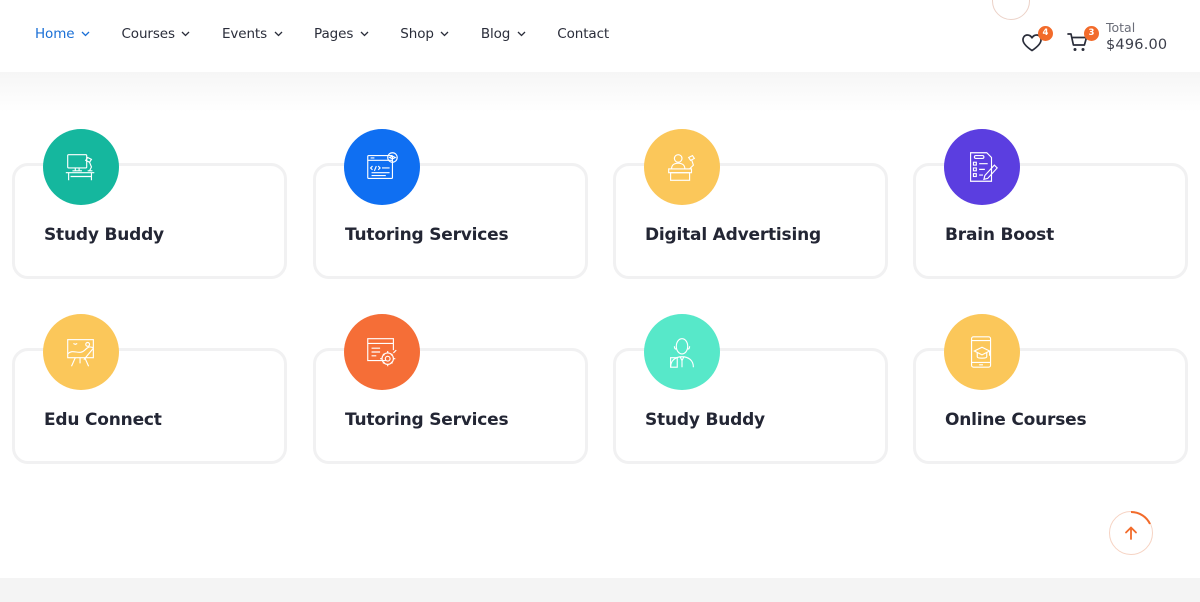  I want to click on nav-item-events: Events, so click(252, 34).